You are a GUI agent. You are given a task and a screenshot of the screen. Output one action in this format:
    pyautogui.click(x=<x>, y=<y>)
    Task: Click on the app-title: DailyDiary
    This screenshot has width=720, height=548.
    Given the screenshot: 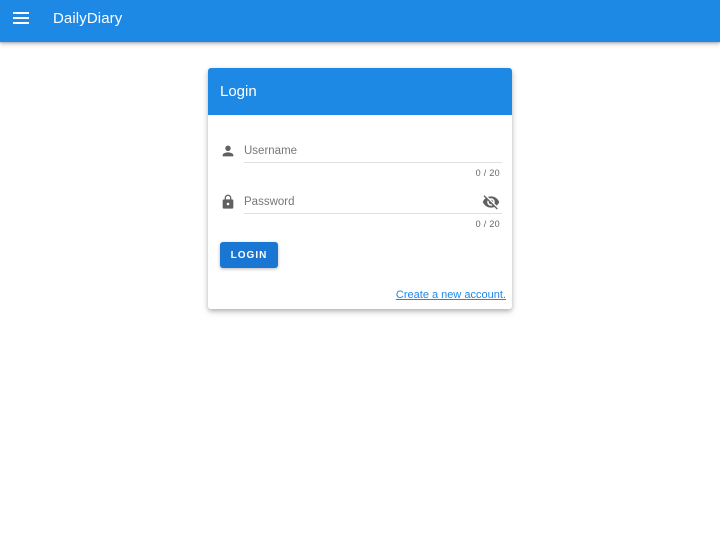 What is the action you would take?
    pyautogui.click(x=88, y=18)
    